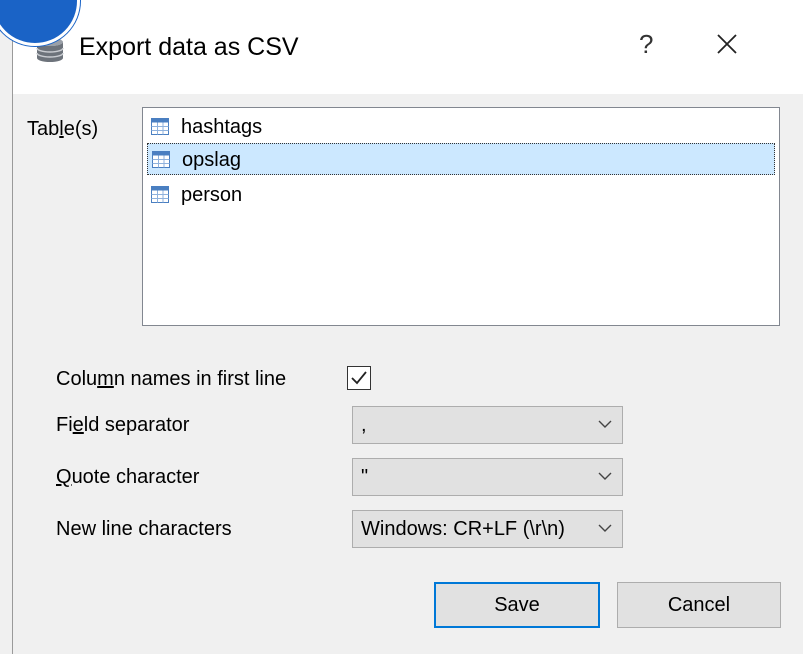 Image resolution: width=803 pixels, height=654 pixels. Describe the element at coordinates (144, 529) in the screenshot. I see `new-line-label: New line characters` at that location.